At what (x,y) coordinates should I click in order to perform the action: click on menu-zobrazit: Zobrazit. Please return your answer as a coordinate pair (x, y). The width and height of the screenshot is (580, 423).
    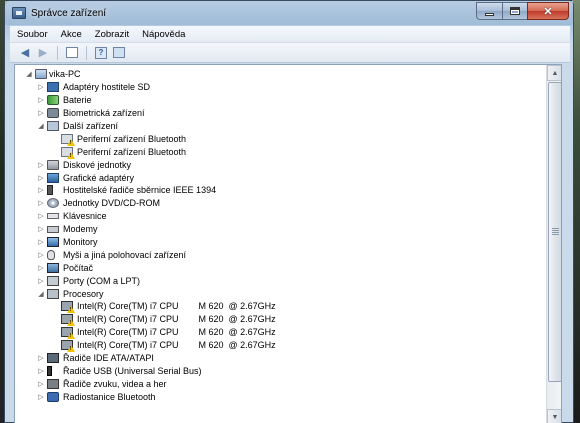
    Looking at the image, I should click on (112, 34).